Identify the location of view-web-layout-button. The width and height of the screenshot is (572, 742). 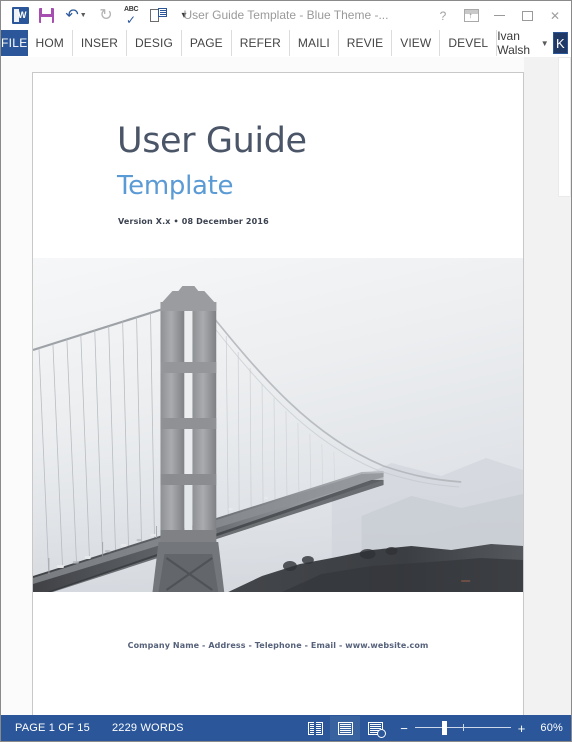
(375, 728).